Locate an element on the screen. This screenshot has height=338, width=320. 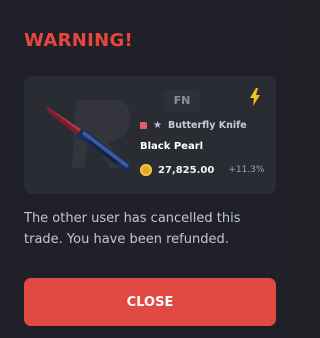
coin-icon is located at coordinates (146, 170).